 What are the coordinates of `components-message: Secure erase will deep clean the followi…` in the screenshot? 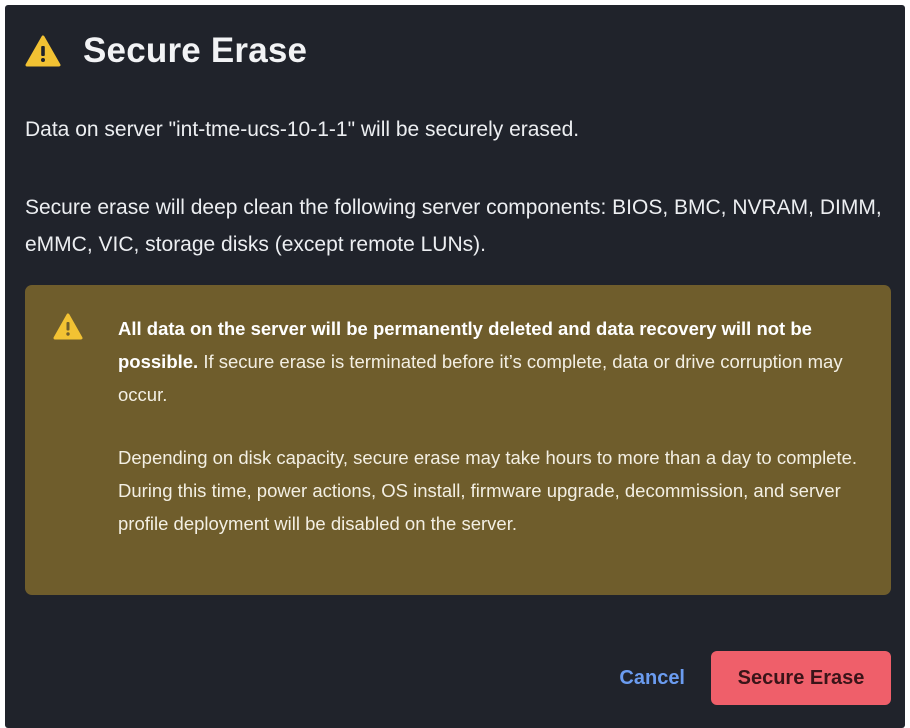 It's located at (453, 226).